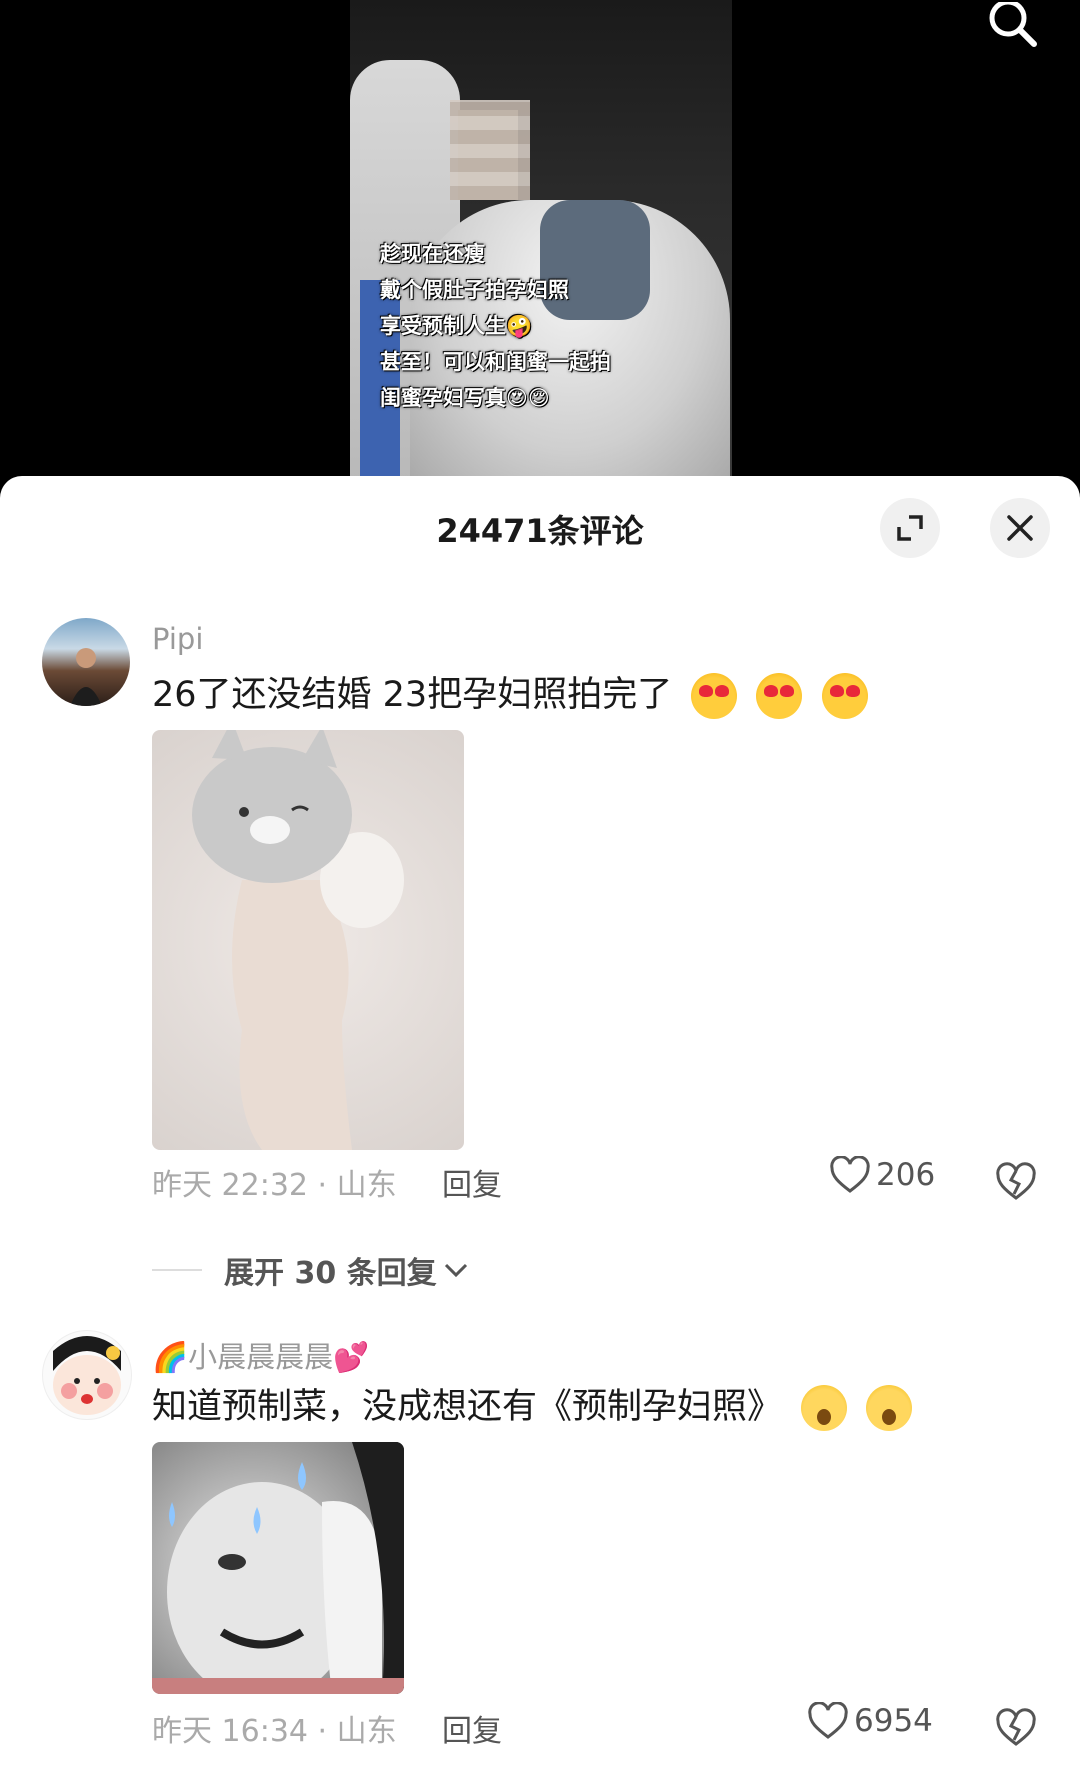 The height and width of the screenshot is (1790, 1080). I want to click on search-icon, so click(1010, 26).